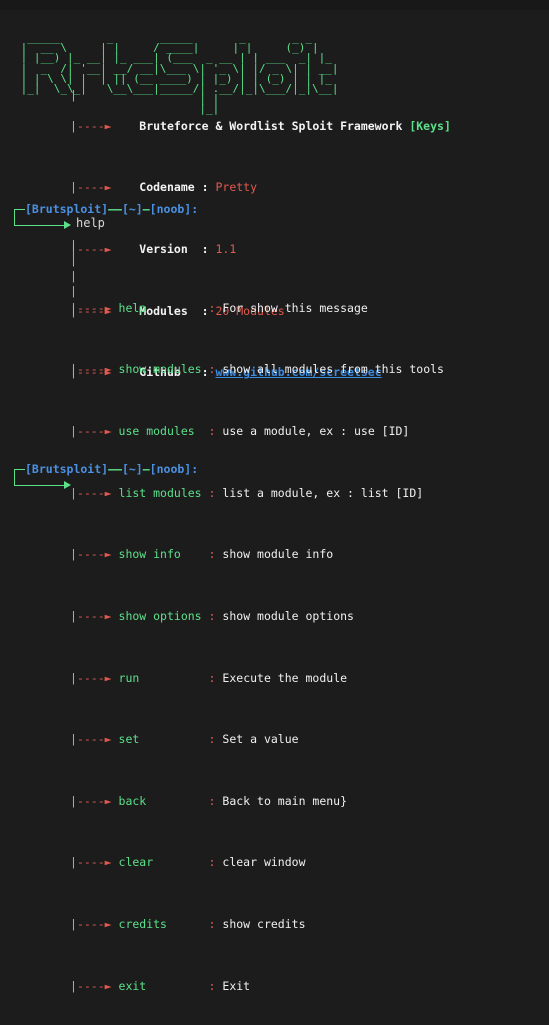  Describe the element at coordinates (236, 985) in the screenshot. I see `help-desc-exit: Exit` at that location.